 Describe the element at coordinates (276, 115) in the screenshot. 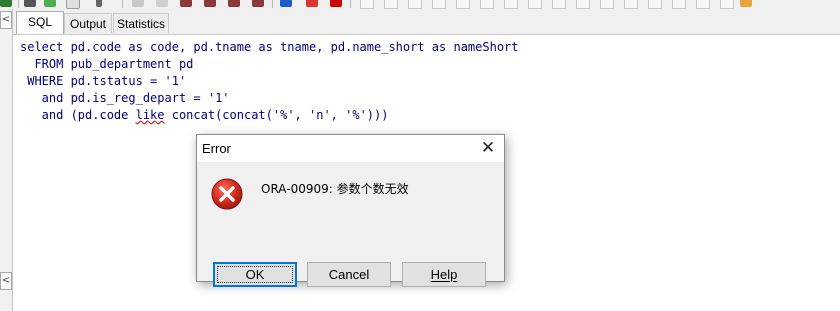

I see `sql-line-segment: concat(concat('%', 'n', '%')))` at that location.